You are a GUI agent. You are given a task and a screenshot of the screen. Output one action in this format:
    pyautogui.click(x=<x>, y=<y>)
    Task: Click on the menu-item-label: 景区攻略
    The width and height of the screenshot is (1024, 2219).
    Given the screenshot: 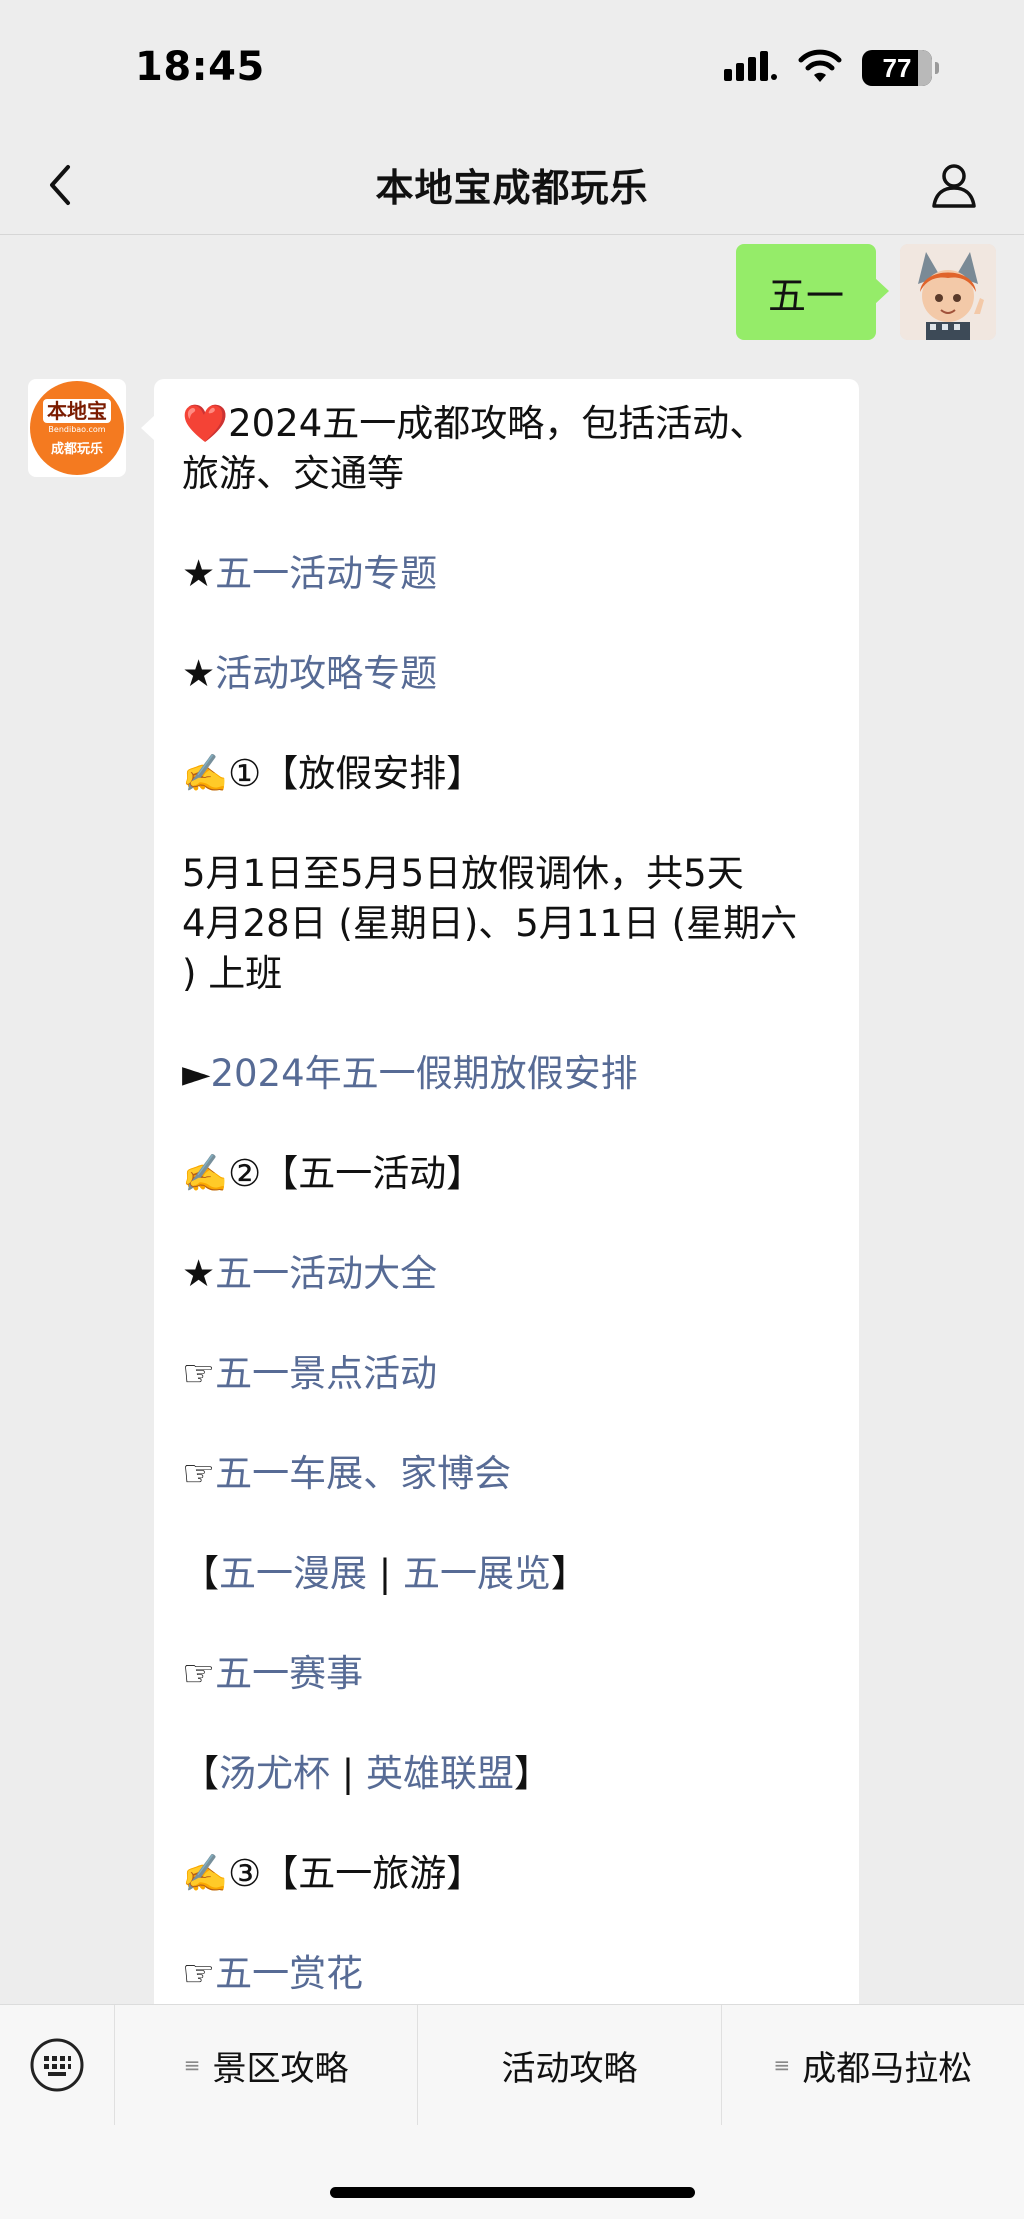 What is the action you would take?
    pyautogui.click(x=280, y=2068)
    